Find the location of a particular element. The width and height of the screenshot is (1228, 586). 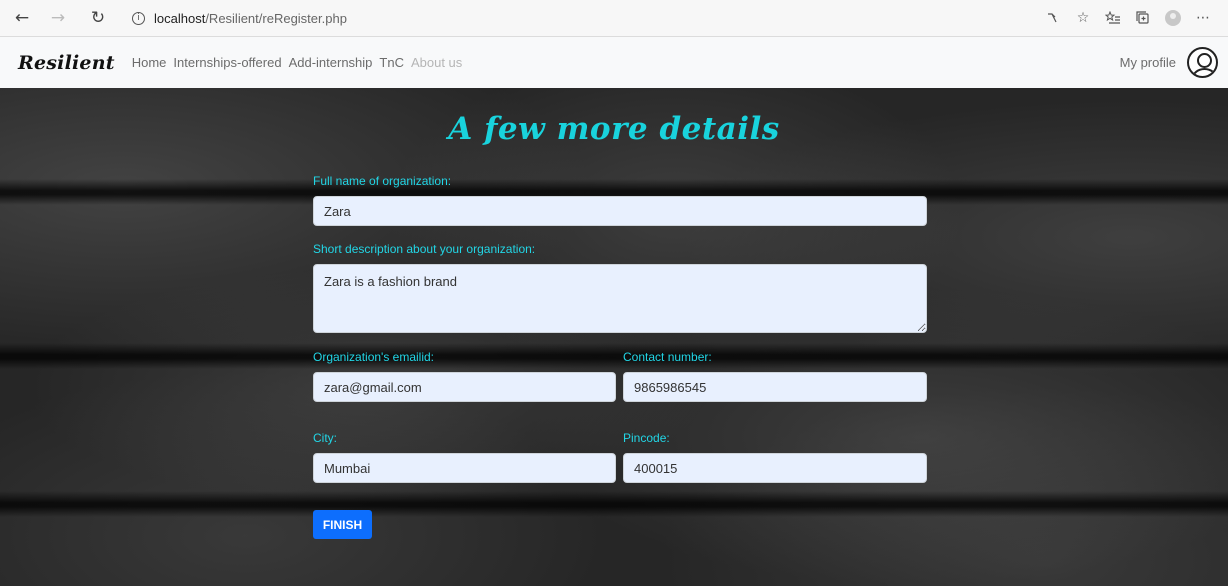

my-profile-link: My profile is located at coordinates (1148, 62).